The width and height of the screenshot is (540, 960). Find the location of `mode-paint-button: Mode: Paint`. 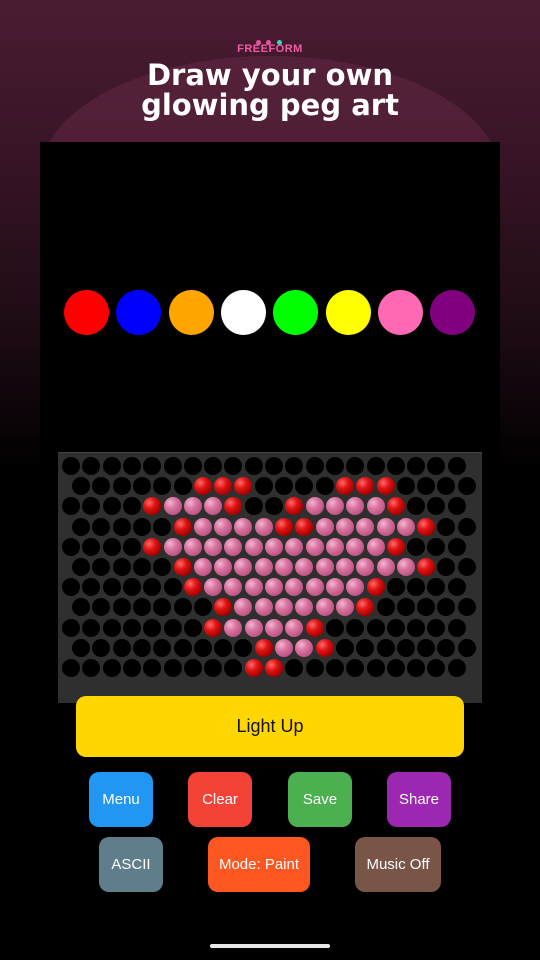

mode-paint-button: Mode: Paint is located at coordinates (259, 864).